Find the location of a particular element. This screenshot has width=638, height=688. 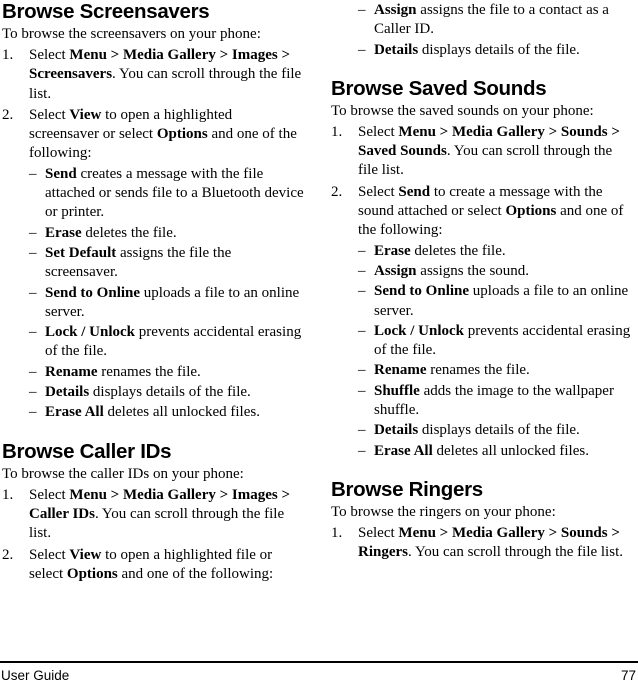

step-tail-text: and one of the following: is located at coordinates (195, 573).